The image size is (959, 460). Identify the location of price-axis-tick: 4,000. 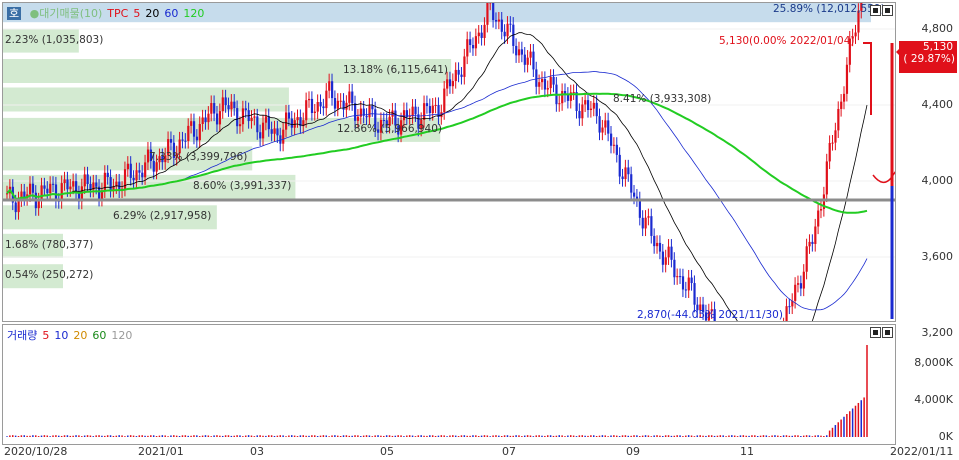
(937, 180).